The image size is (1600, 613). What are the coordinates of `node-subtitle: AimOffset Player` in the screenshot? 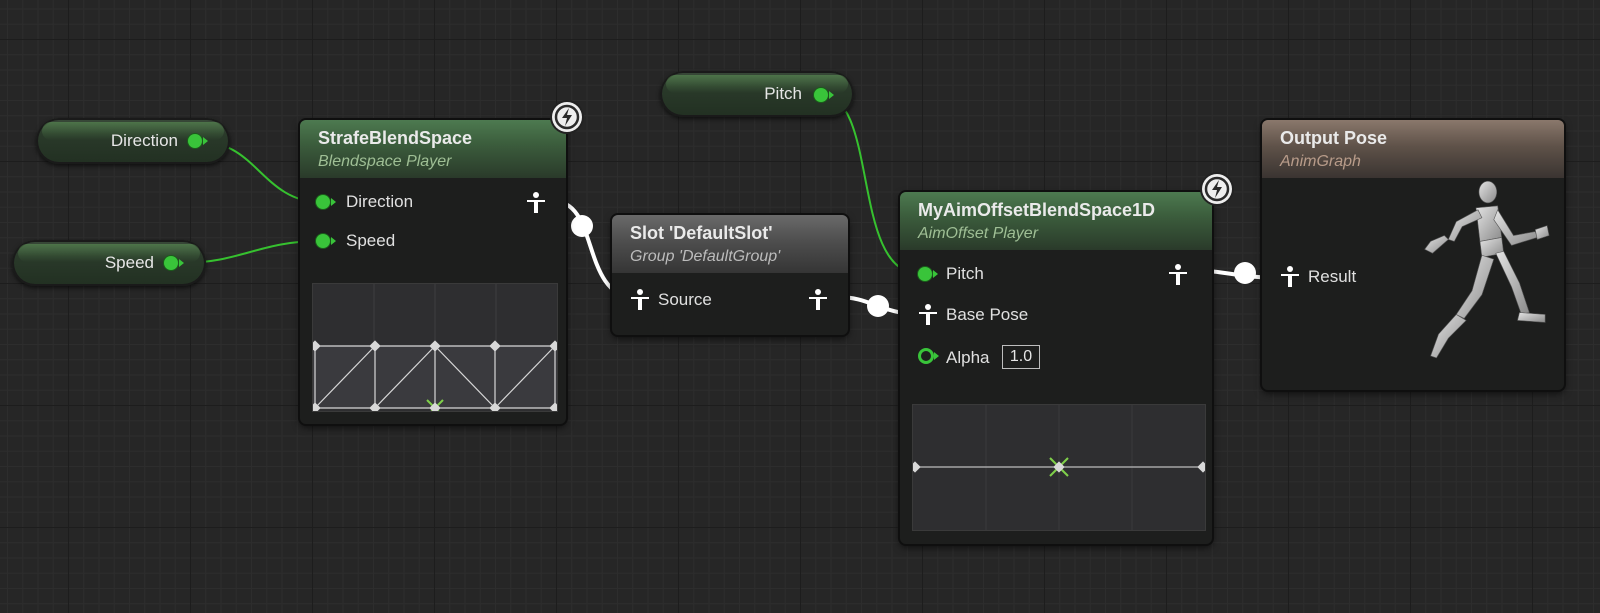 It's located at (978, 233).